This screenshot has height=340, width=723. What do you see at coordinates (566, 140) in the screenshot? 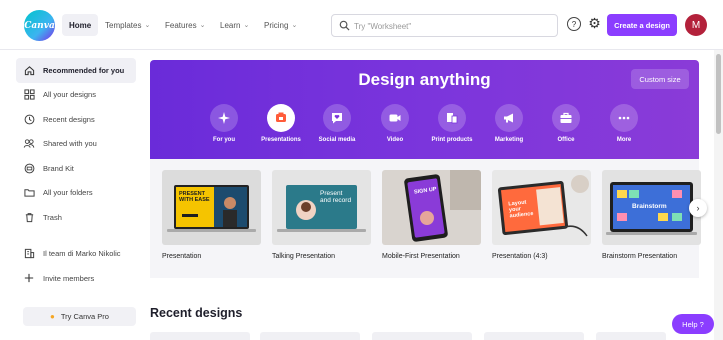
I see `category-label: Office` at bounding box center [566, 140].